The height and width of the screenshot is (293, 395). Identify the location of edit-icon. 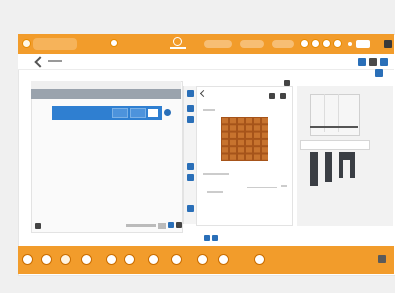
(190, 166).